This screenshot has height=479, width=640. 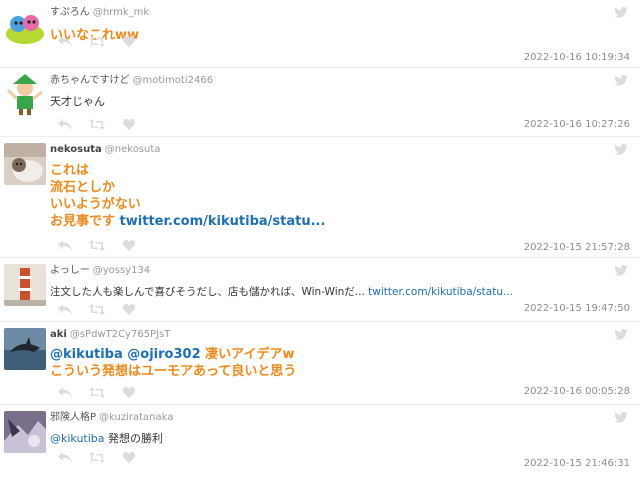 What do you see at coordinates (77, 101) in the screenshot?
I see `tweet-line: 天才じゃん` at bounding box center [77, 101].